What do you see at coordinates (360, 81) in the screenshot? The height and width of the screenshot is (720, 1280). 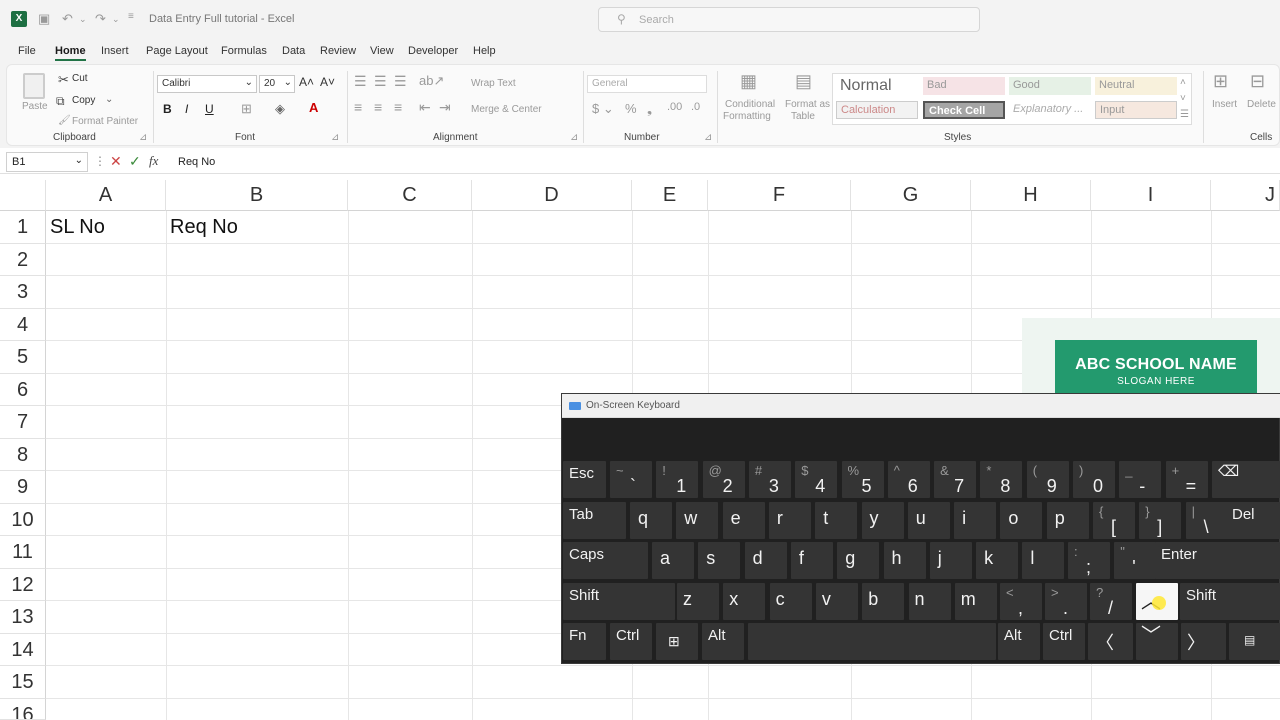 I see `align-top-icon: ☰` at bounding box center [360, 81].